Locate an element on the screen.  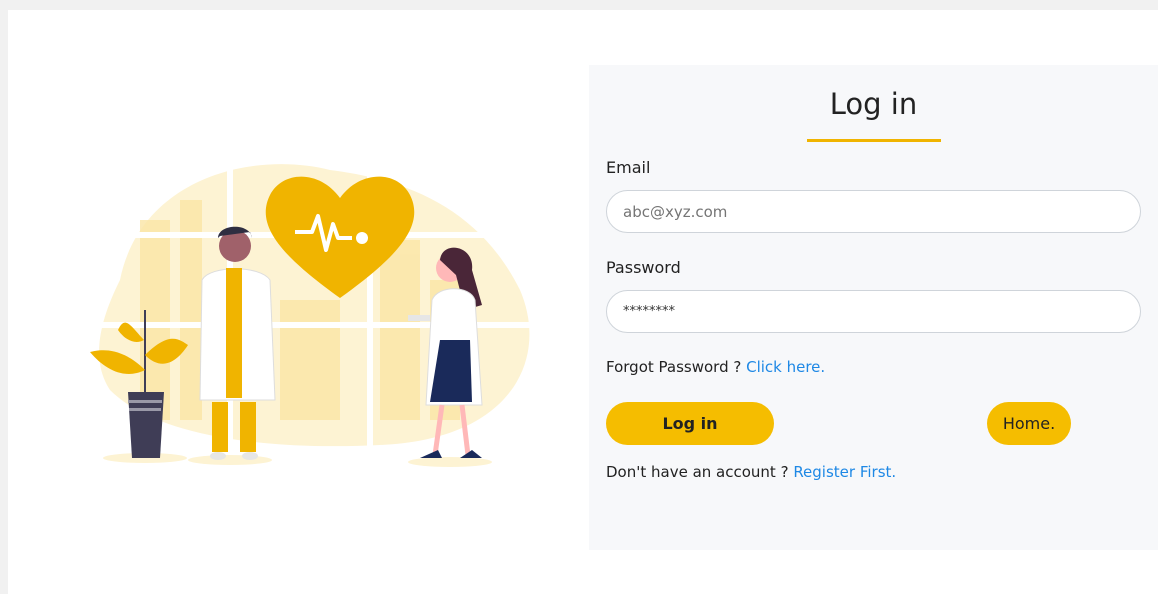
register-line: Don't have an account ? Register First. is located at coordinates (751, 472).